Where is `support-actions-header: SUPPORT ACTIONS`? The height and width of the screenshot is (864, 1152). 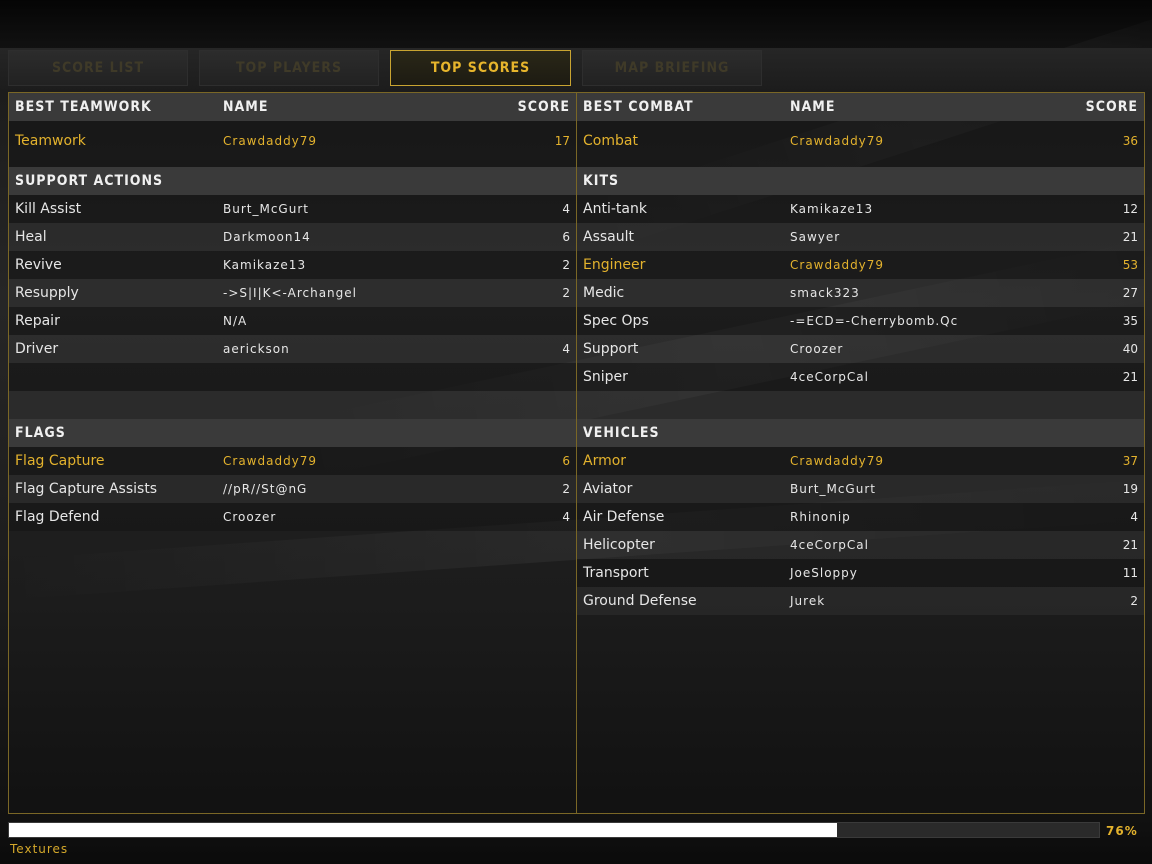
support-actions-header: SUPPORT ACTIONS is located at coordinates (292, 181).